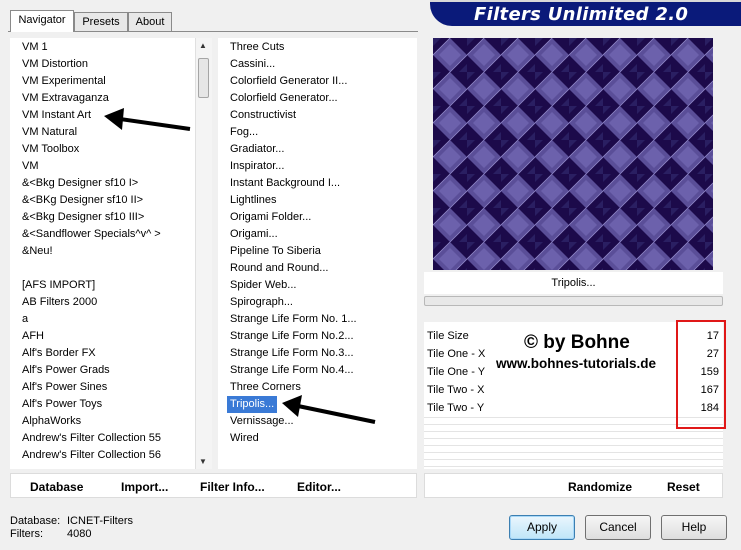 The image size is (741, 550). I want to click on database-label: Database:, so click(35, 521).